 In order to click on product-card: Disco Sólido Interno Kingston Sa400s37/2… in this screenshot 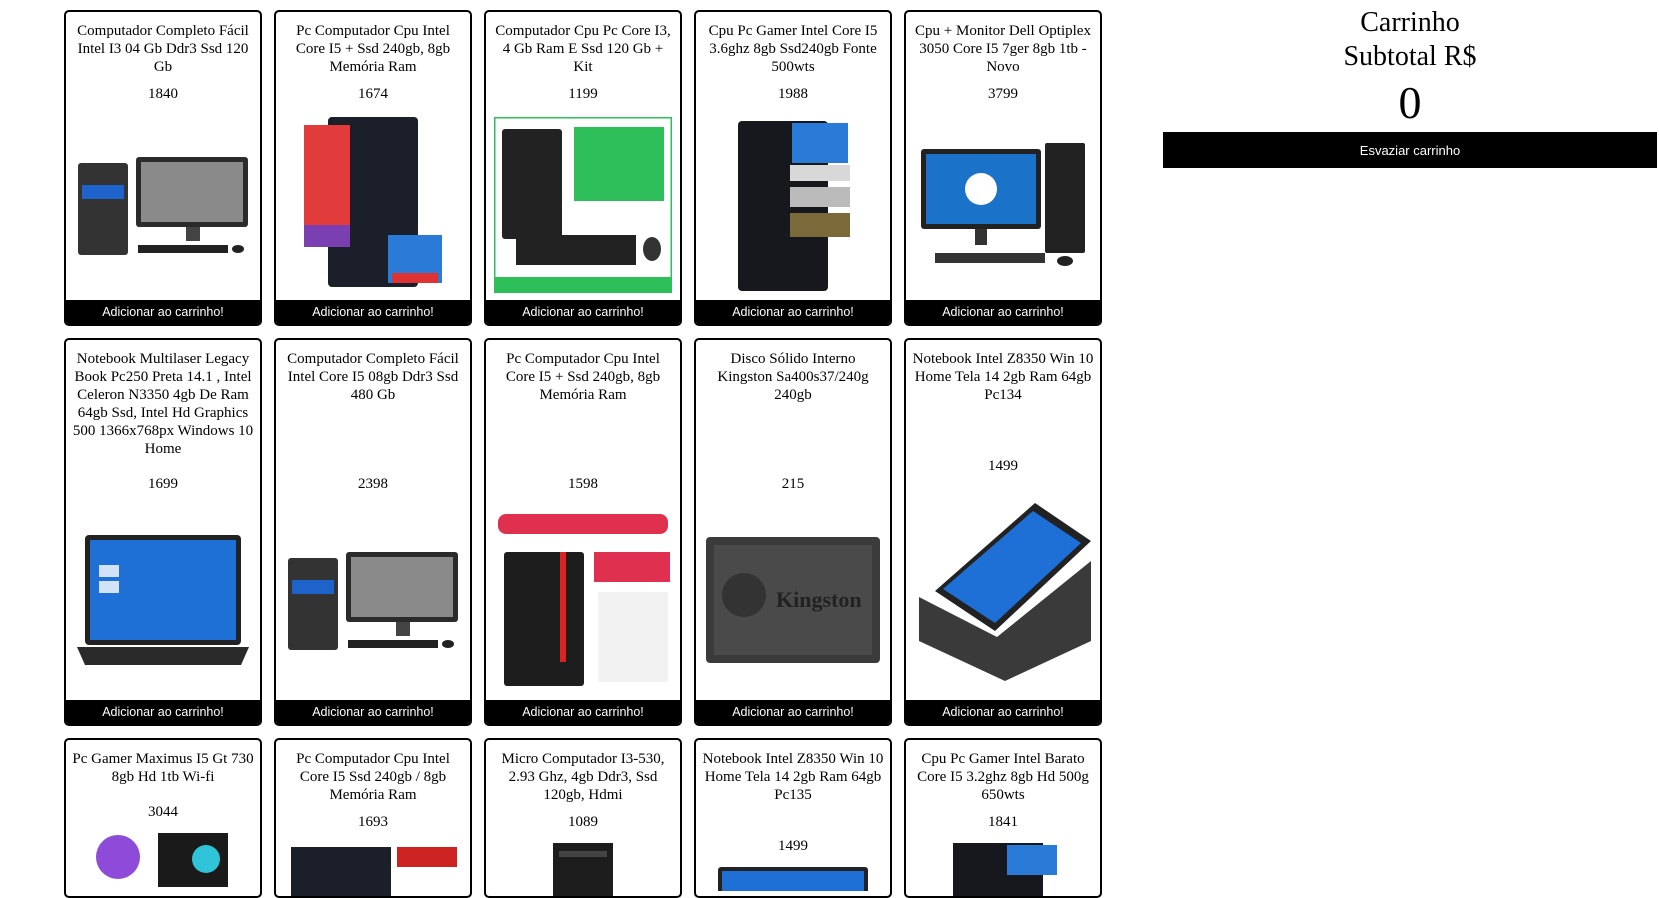, I will do `click(793, 532)`.